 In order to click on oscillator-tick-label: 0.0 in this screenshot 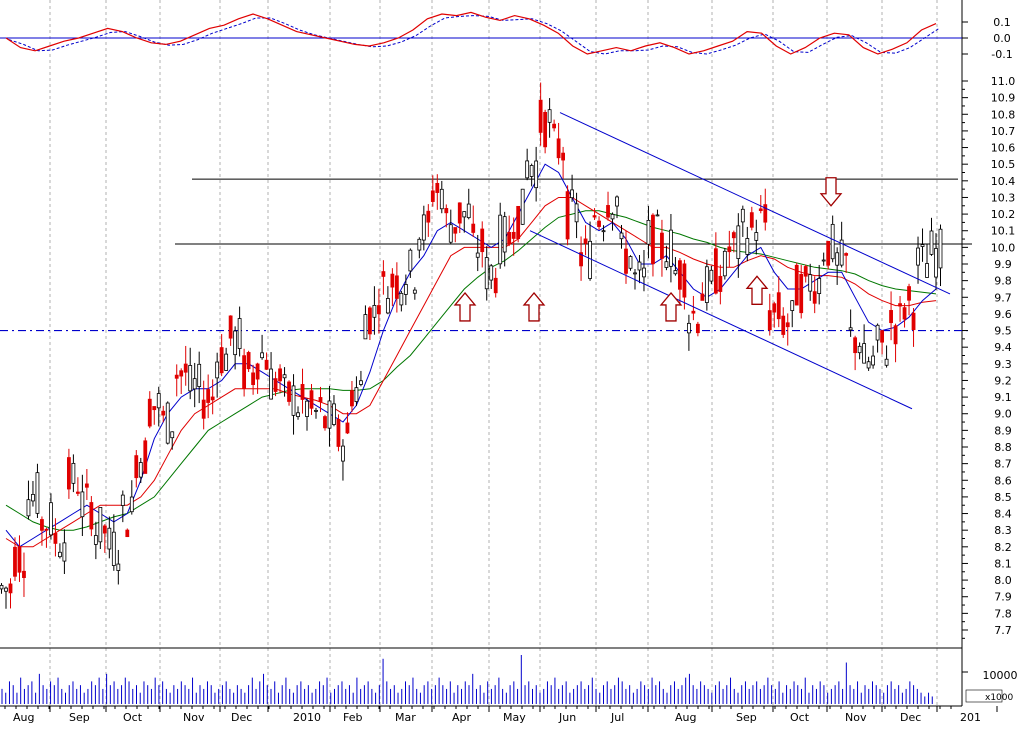, I will do `click(1002, 38)`.